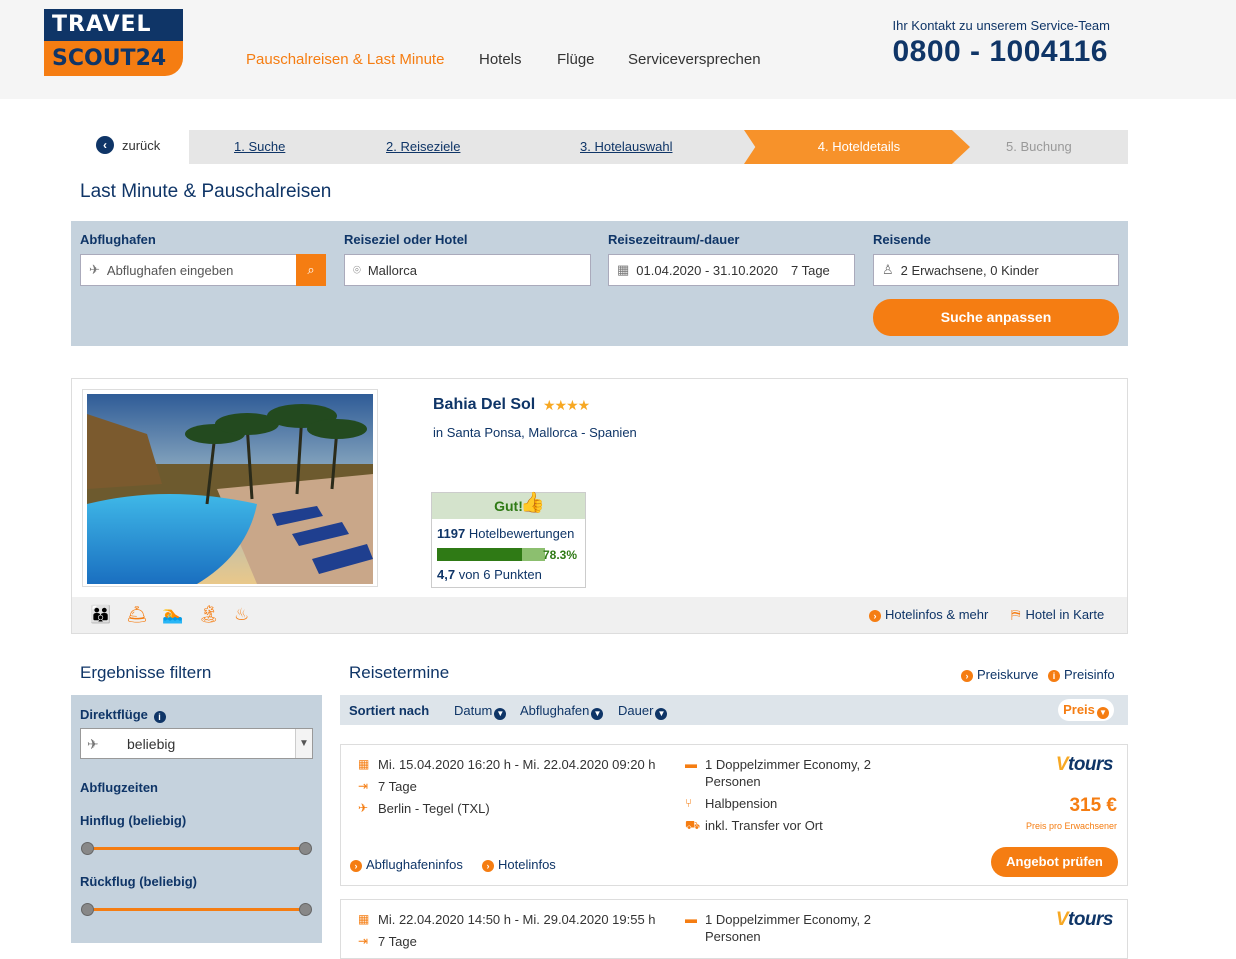  I want to click on step-reiseziele: 2. Reiseziele, so click(423, 147).